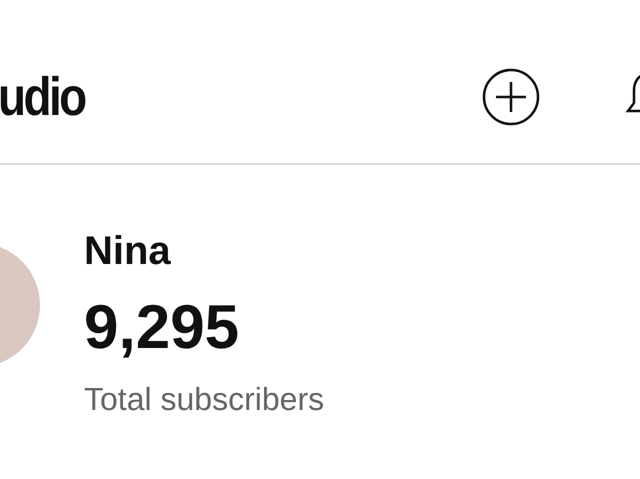 This screenshot has width=640, height=479. Describe the element at coordinates (204, 399) in the screenshot. I see `subscriber-label: Total subscribers` at that location.